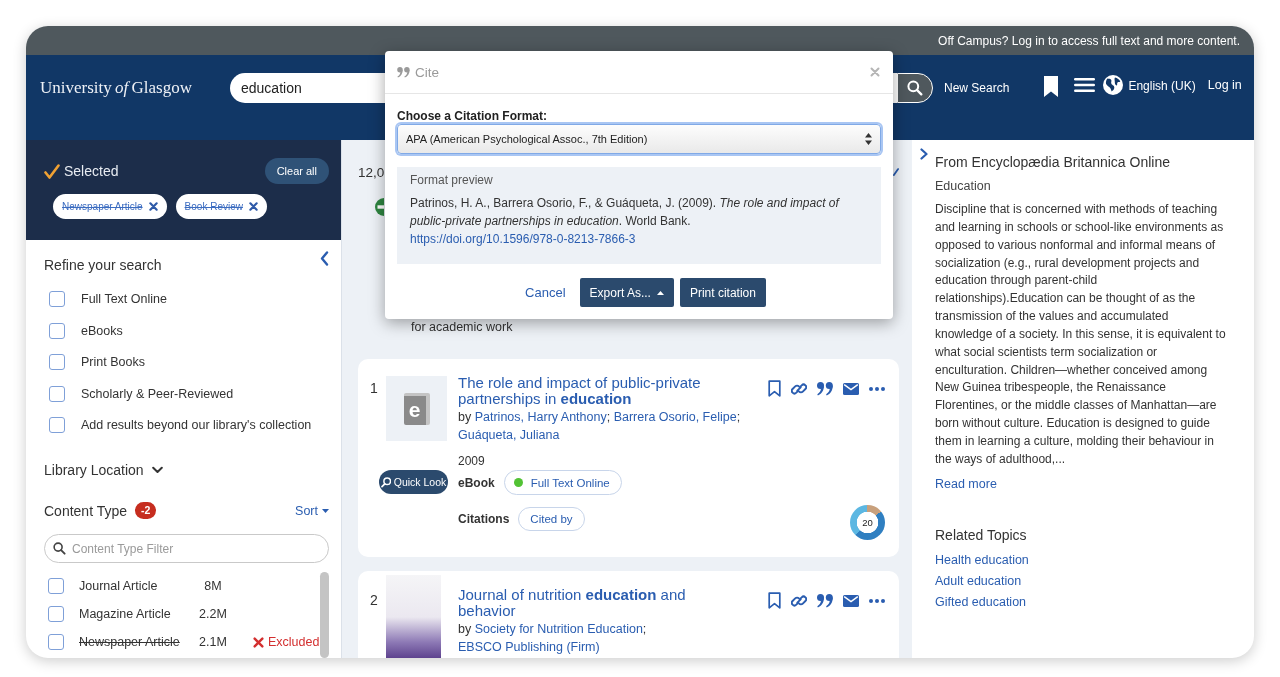 The image size is (1280, 677). What do you see at coordinates (545, 292) in the screenshot?
I see `cancel-link: Cancel` at bounding box center [545, 292].